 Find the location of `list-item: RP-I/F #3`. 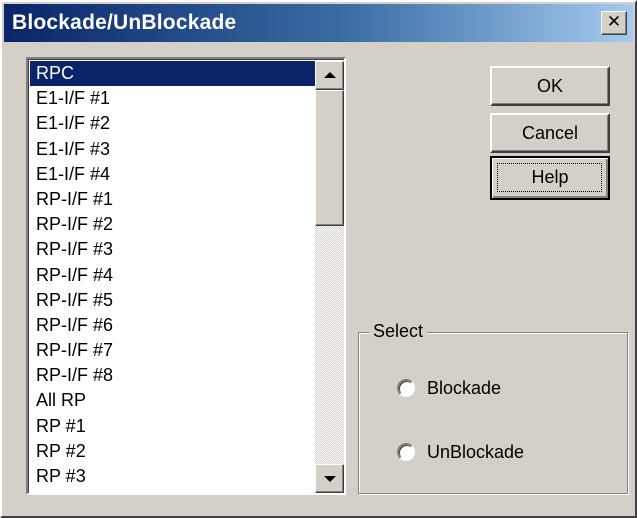

list-item: RP-I/F #3 is located at coordinates (172, 249).